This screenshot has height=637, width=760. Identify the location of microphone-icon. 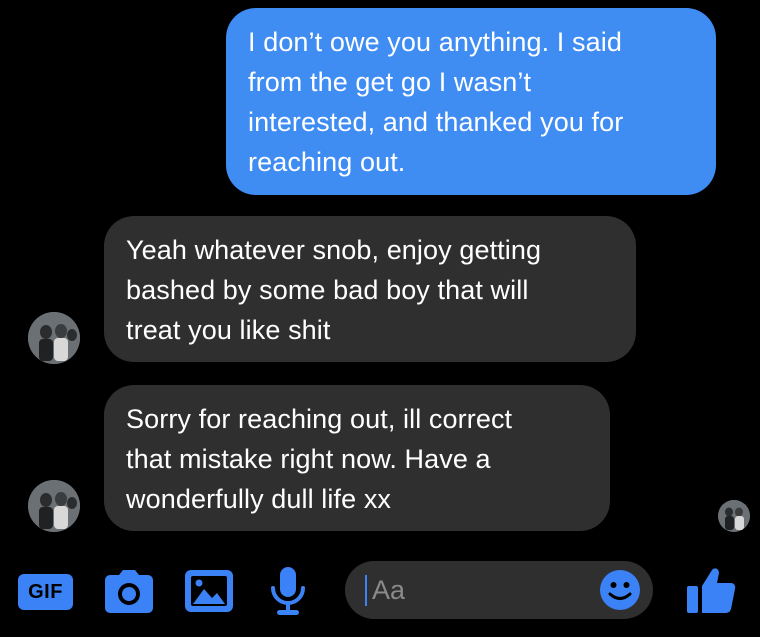
(288, 591).